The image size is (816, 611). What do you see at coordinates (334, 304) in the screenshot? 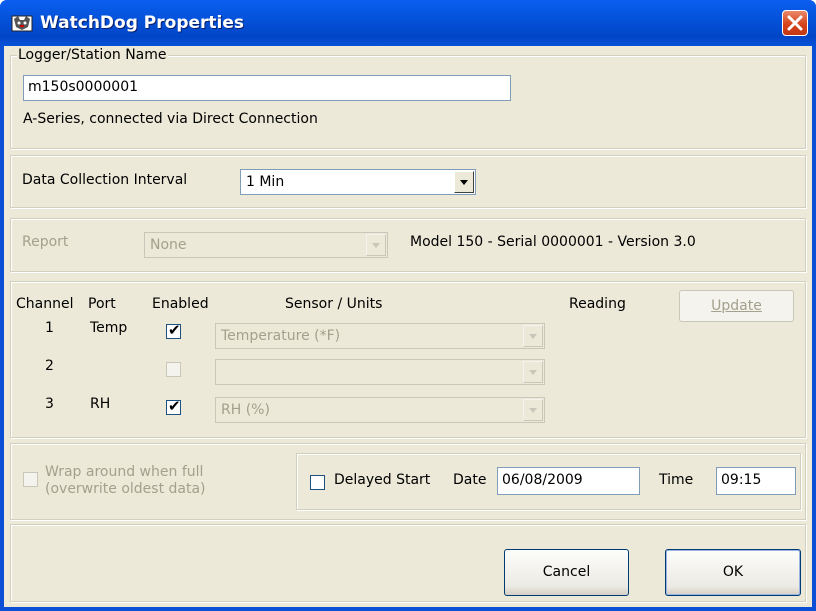
I see `sensor-units-header: Sensor / Units` at bounding box center [334, 304].